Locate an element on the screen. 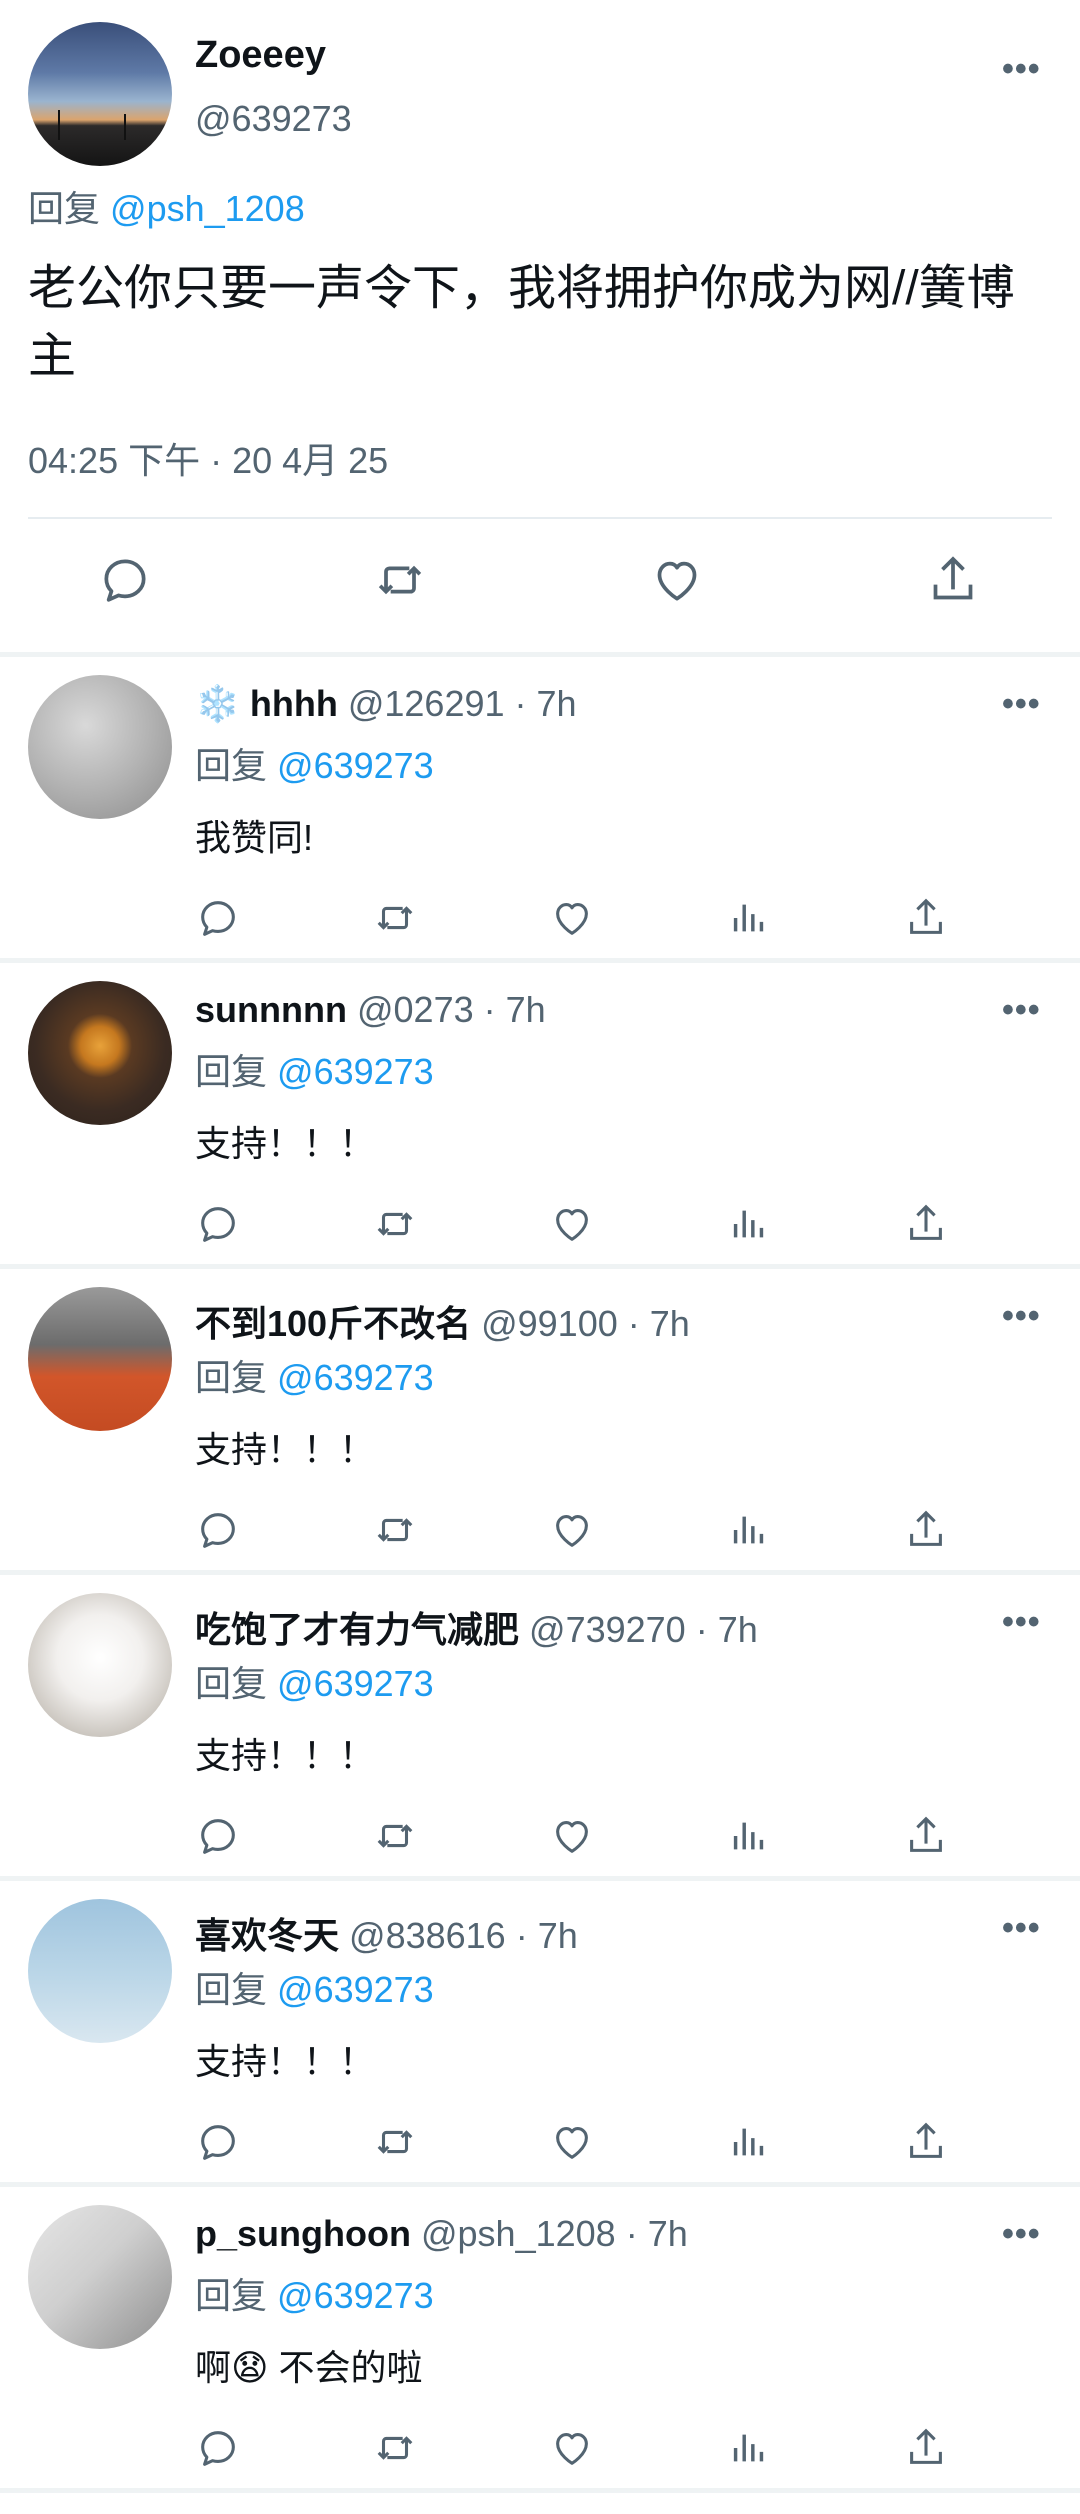  reply-text: 啊😧 不会的啦 is located at coordinates (309, 2367).